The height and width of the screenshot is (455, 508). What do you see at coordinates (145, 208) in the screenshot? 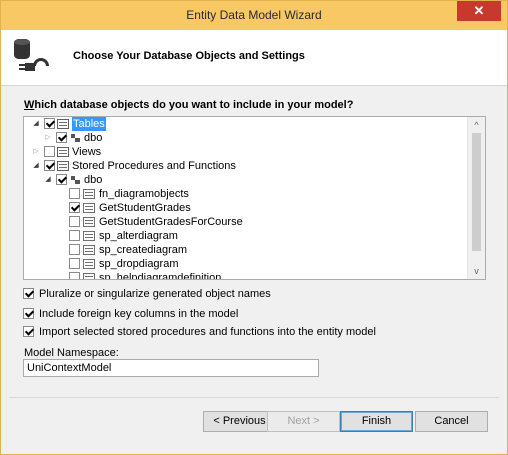
I see `procedure-label: GetStudentGrades` at bounding box center [145, 208].